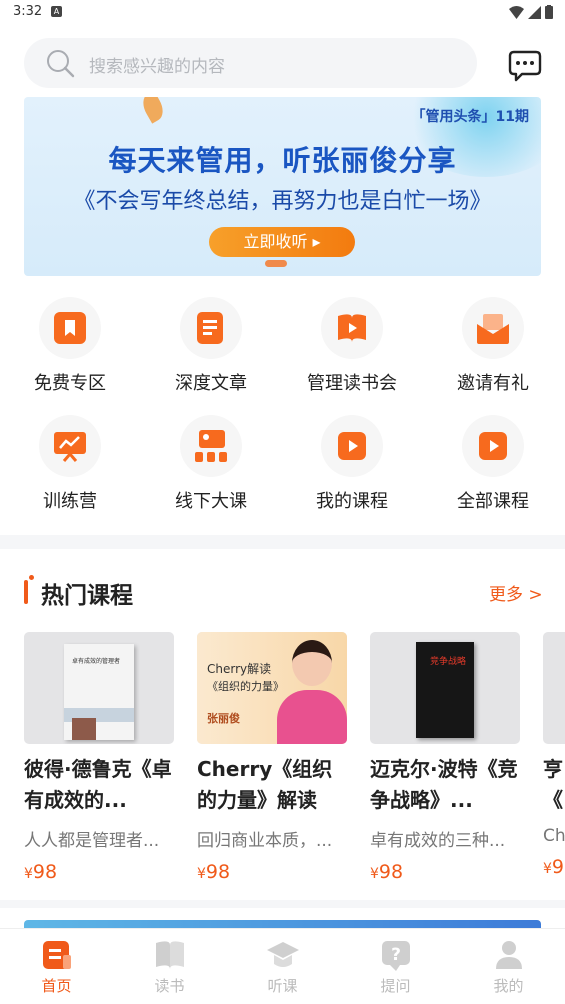 The width and height of the screenshot is (565, 1004). I want to click on carousel-indicator, so click(276, 263).